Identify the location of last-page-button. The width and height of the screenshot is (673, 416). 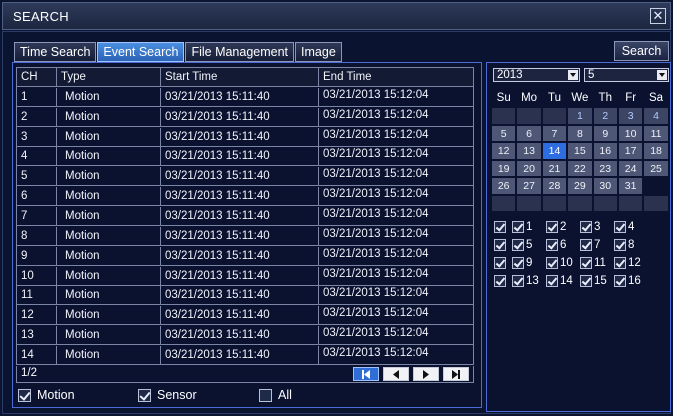
(456, 374).